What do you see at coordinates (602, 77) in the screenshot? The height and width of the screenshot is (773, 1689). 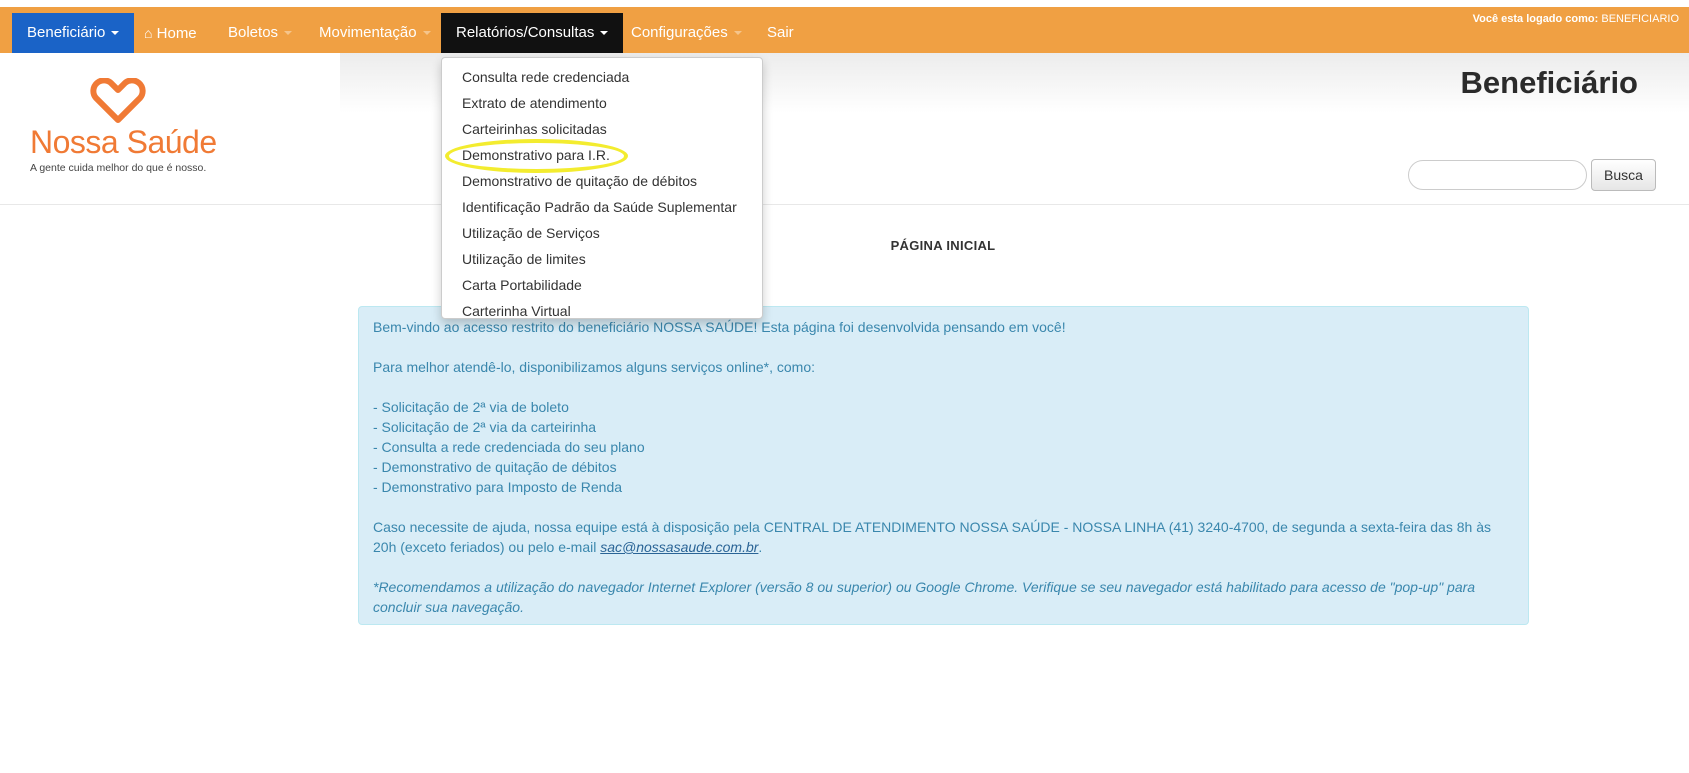 I see `menu-item-consulta-rede: Consulta rede credenciada` at bounding box center [602, 77].